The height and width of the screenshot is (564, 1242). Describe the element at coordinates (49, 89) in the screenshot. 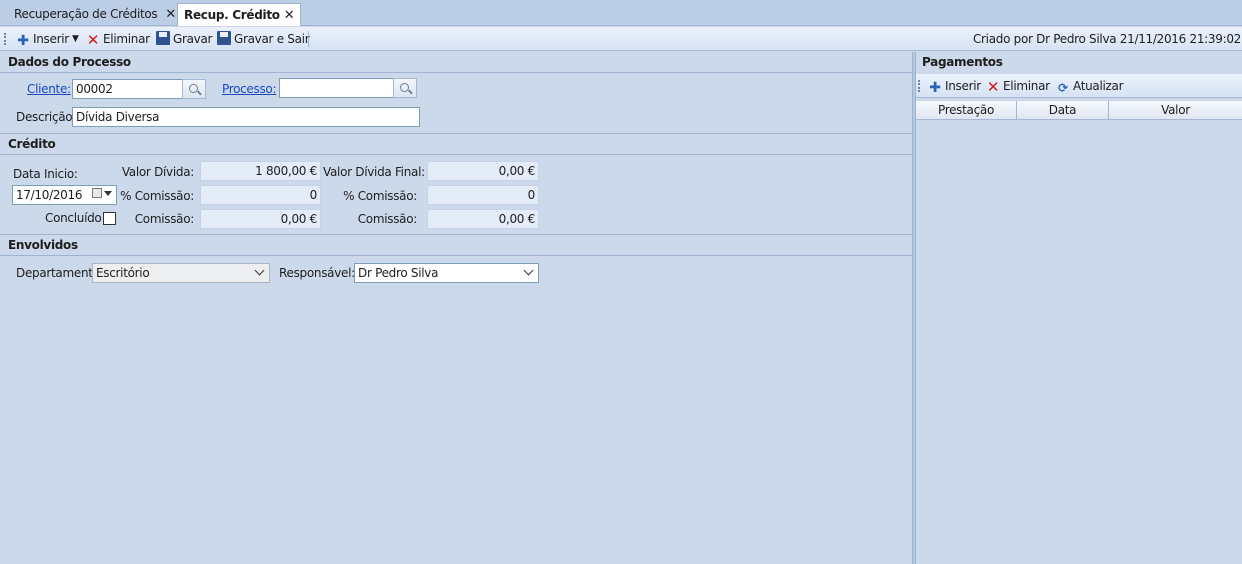

I see `cliente-link: Cliente:` at that location.